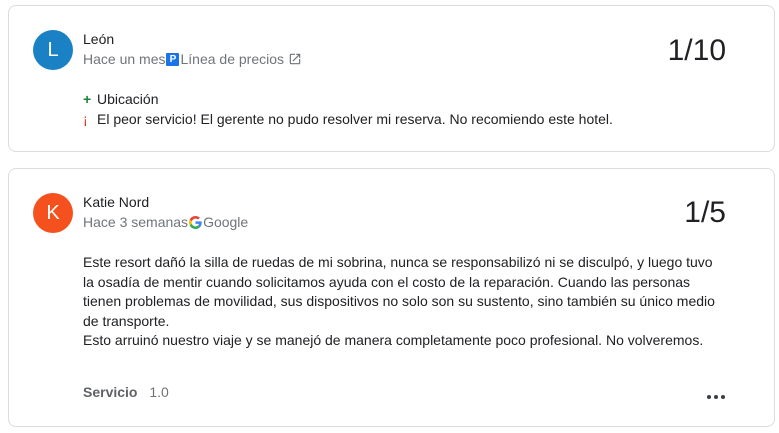  What do you see at coordinates (116, 202) in the screenshot?
I see `reviewer-name: Katie Nord` at bounding box center [116, 202].